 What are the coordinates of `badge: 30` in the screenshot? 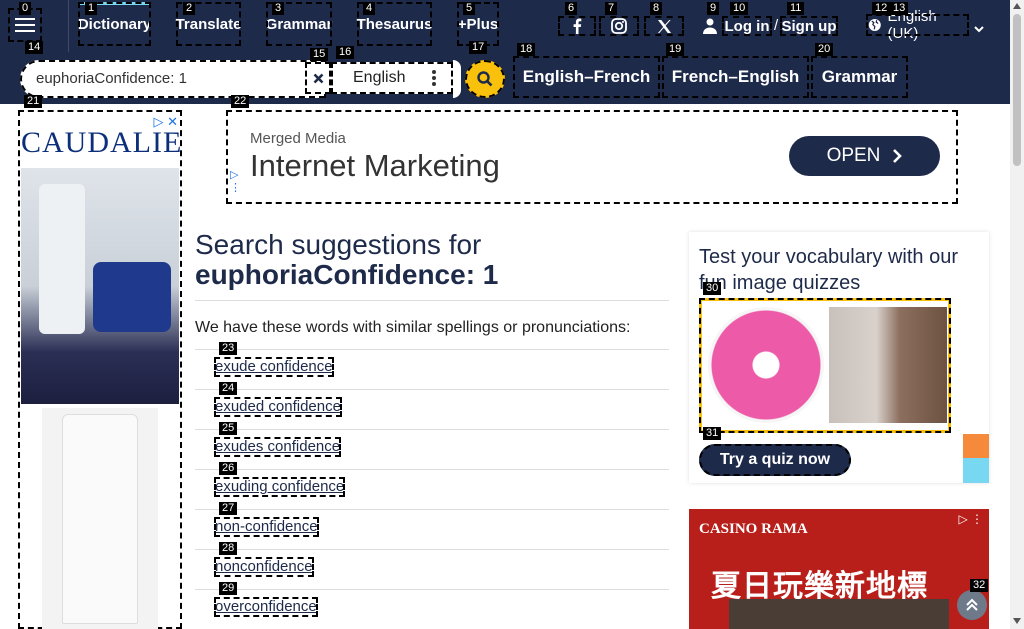 It's located at (712, 288).